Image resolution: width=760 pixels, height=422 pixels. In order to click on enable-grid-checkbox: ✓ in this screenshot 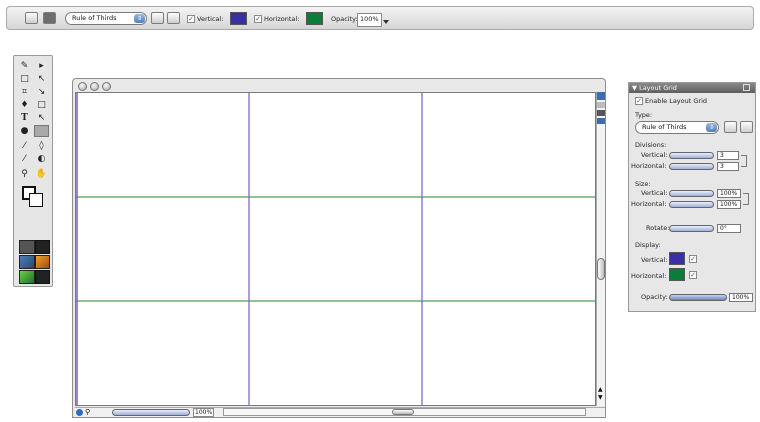, I will do `click(639, 101)`.